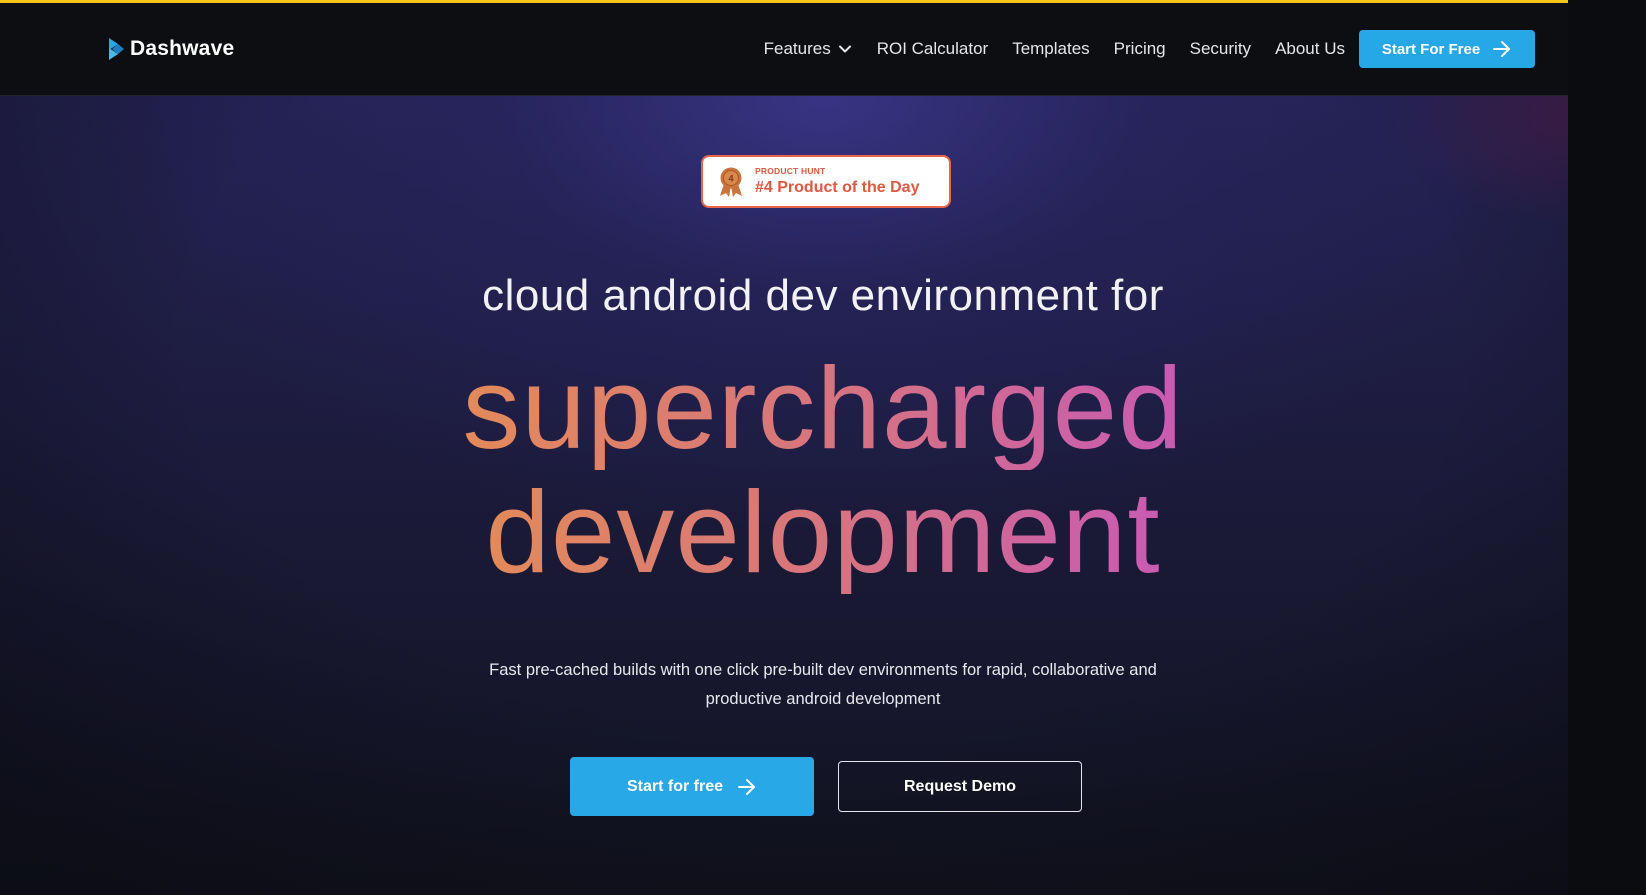 The image size is (1646, 895). Describe the element at coordinates (837, 187) in the screenshot. I see `badge-title: #4 Product of the Day` at that location.